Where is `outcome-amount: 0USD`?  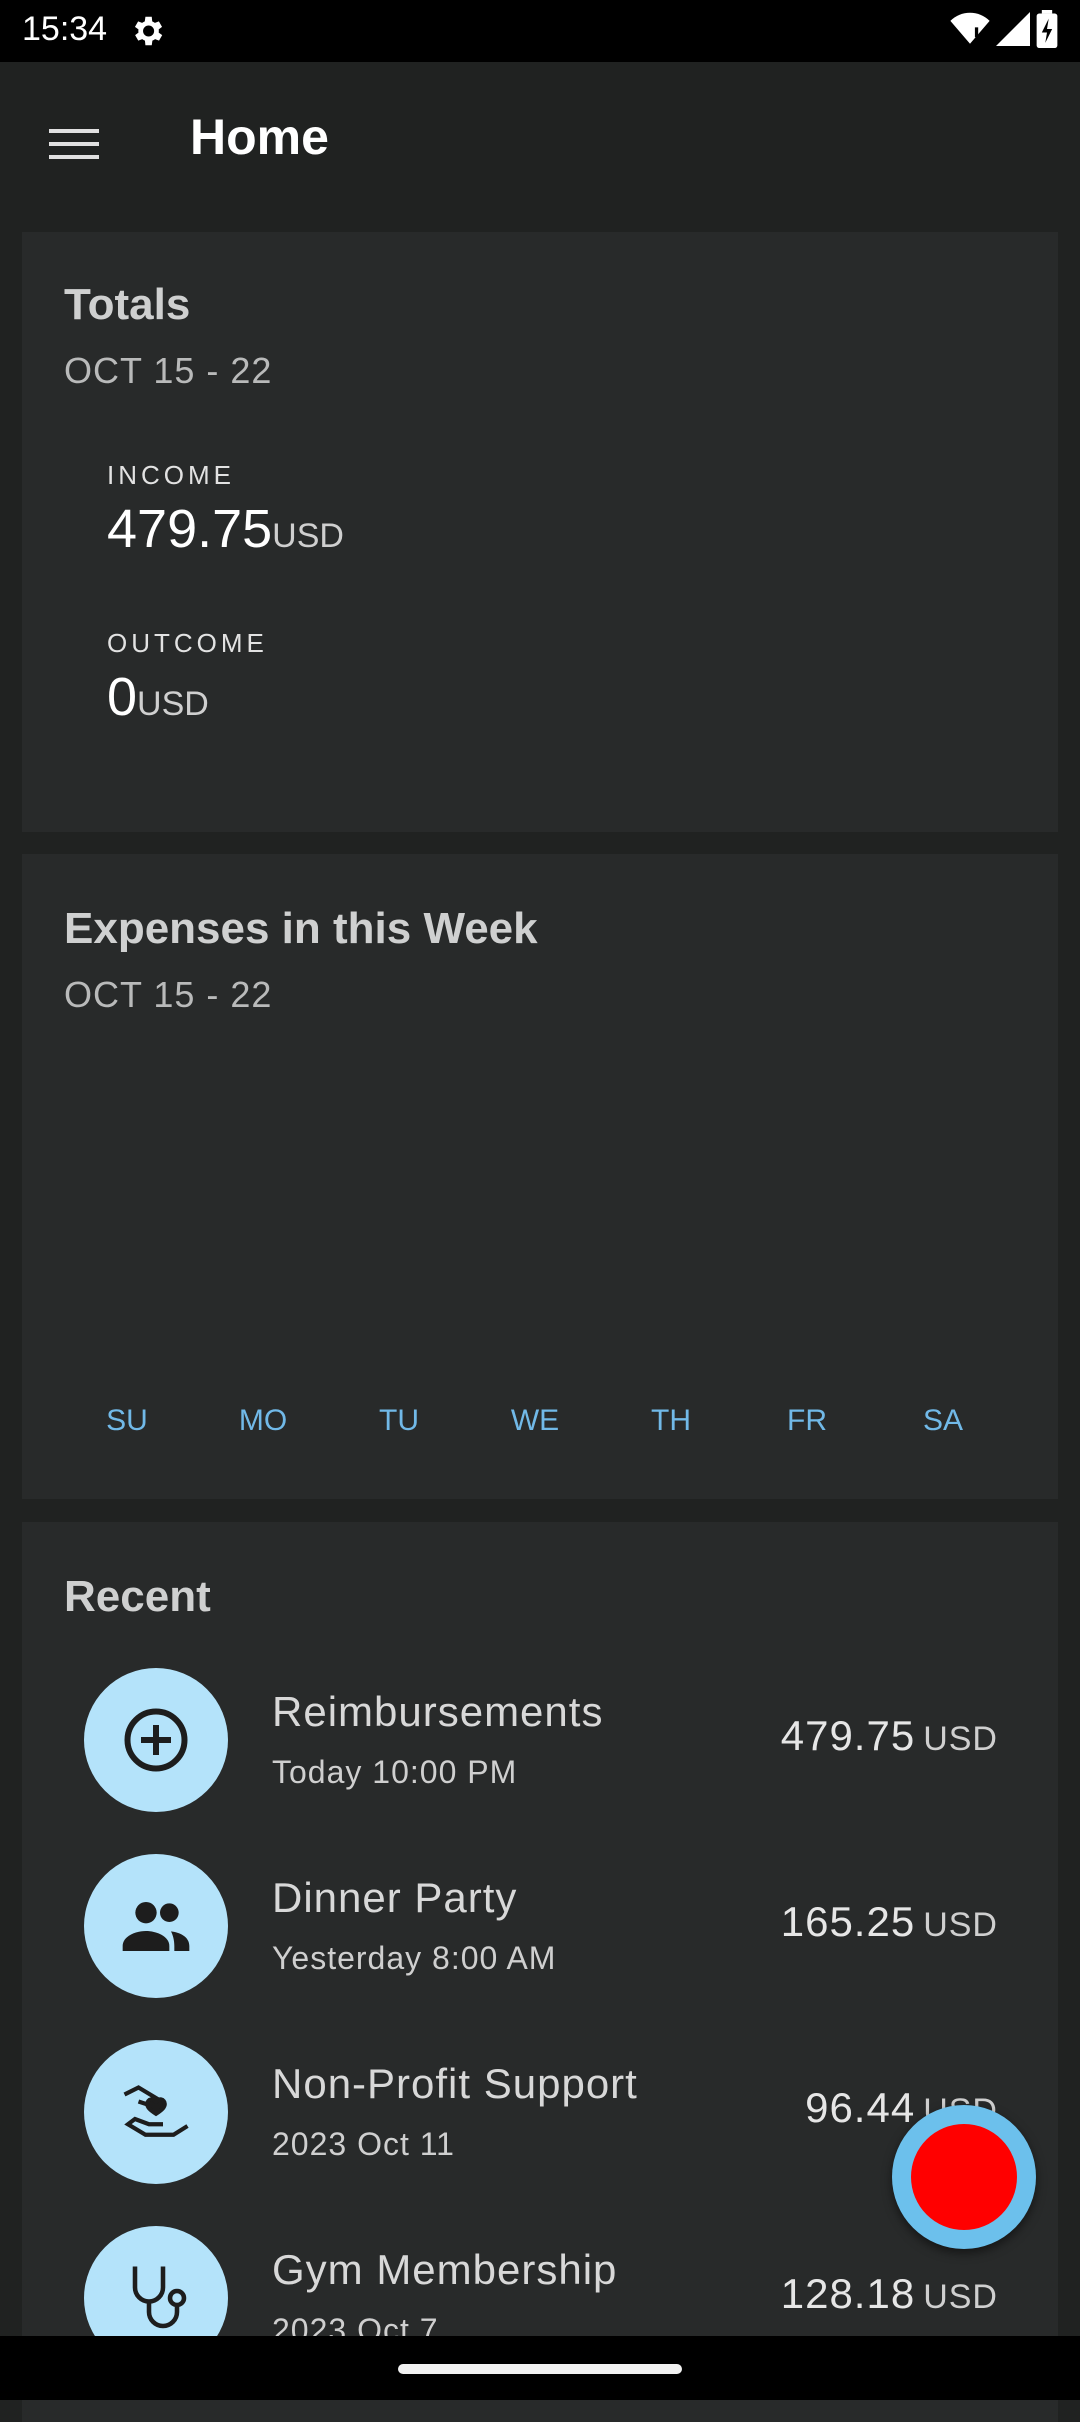
outcome-amount: 0USD is located at coordinates (158, 697).